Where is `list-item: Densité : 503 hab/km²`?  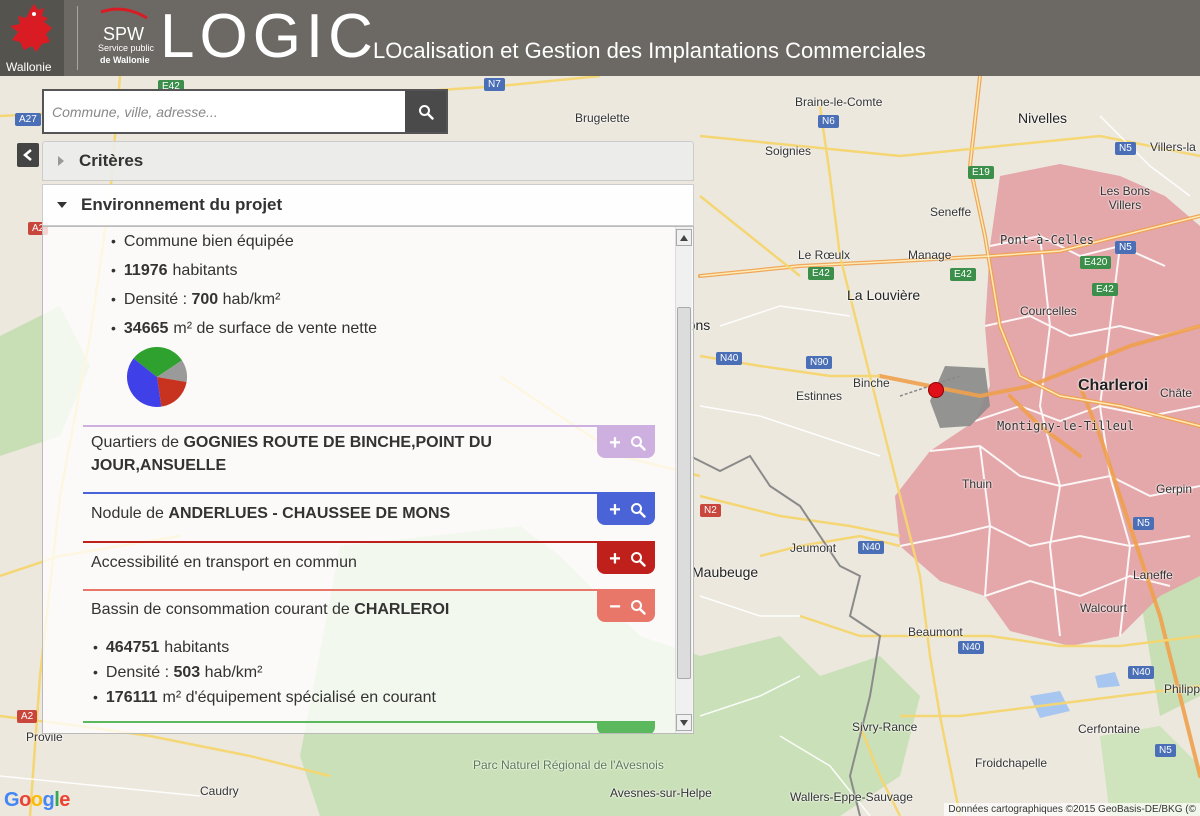
list-item: Densité : 503 hab/km² is located at coordinates (264, 672).